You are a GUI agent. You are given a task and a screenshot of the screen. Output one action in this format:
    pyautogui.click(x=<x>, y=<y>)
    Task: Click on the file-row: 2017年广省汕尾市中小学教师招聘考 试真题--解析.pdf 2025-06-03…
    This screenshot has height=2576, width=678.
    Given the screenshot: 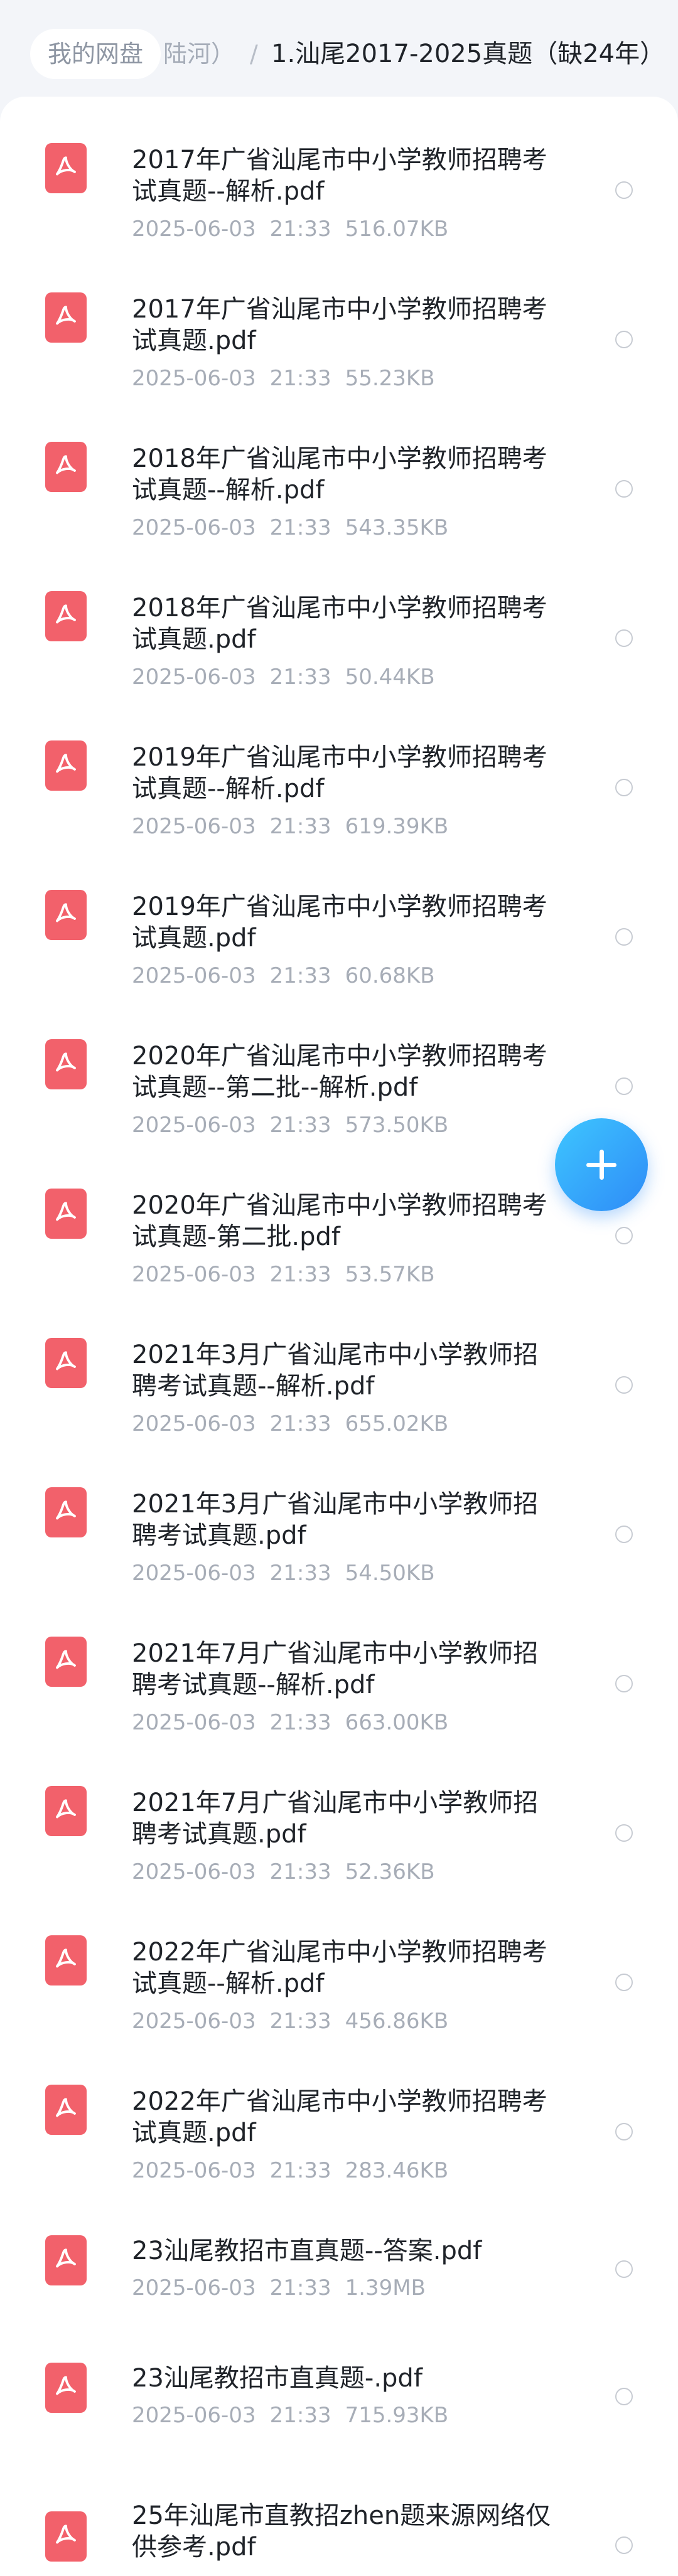 What is the action you would take?
    pyautogui.click(x=339, y=172)
    